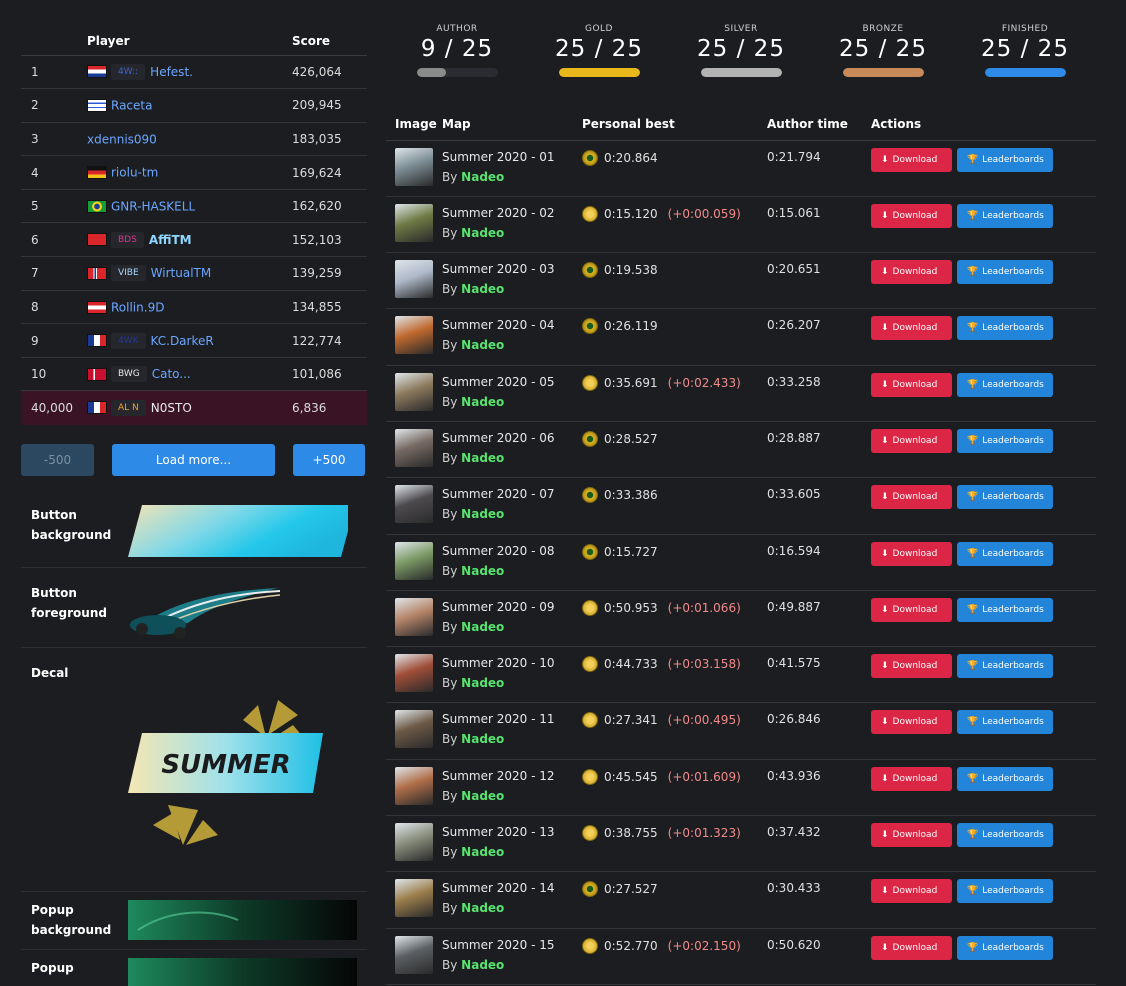 The image size is (1126, 986). I want to click on map-name: Summer 2020 - 09, so click(512, 607).